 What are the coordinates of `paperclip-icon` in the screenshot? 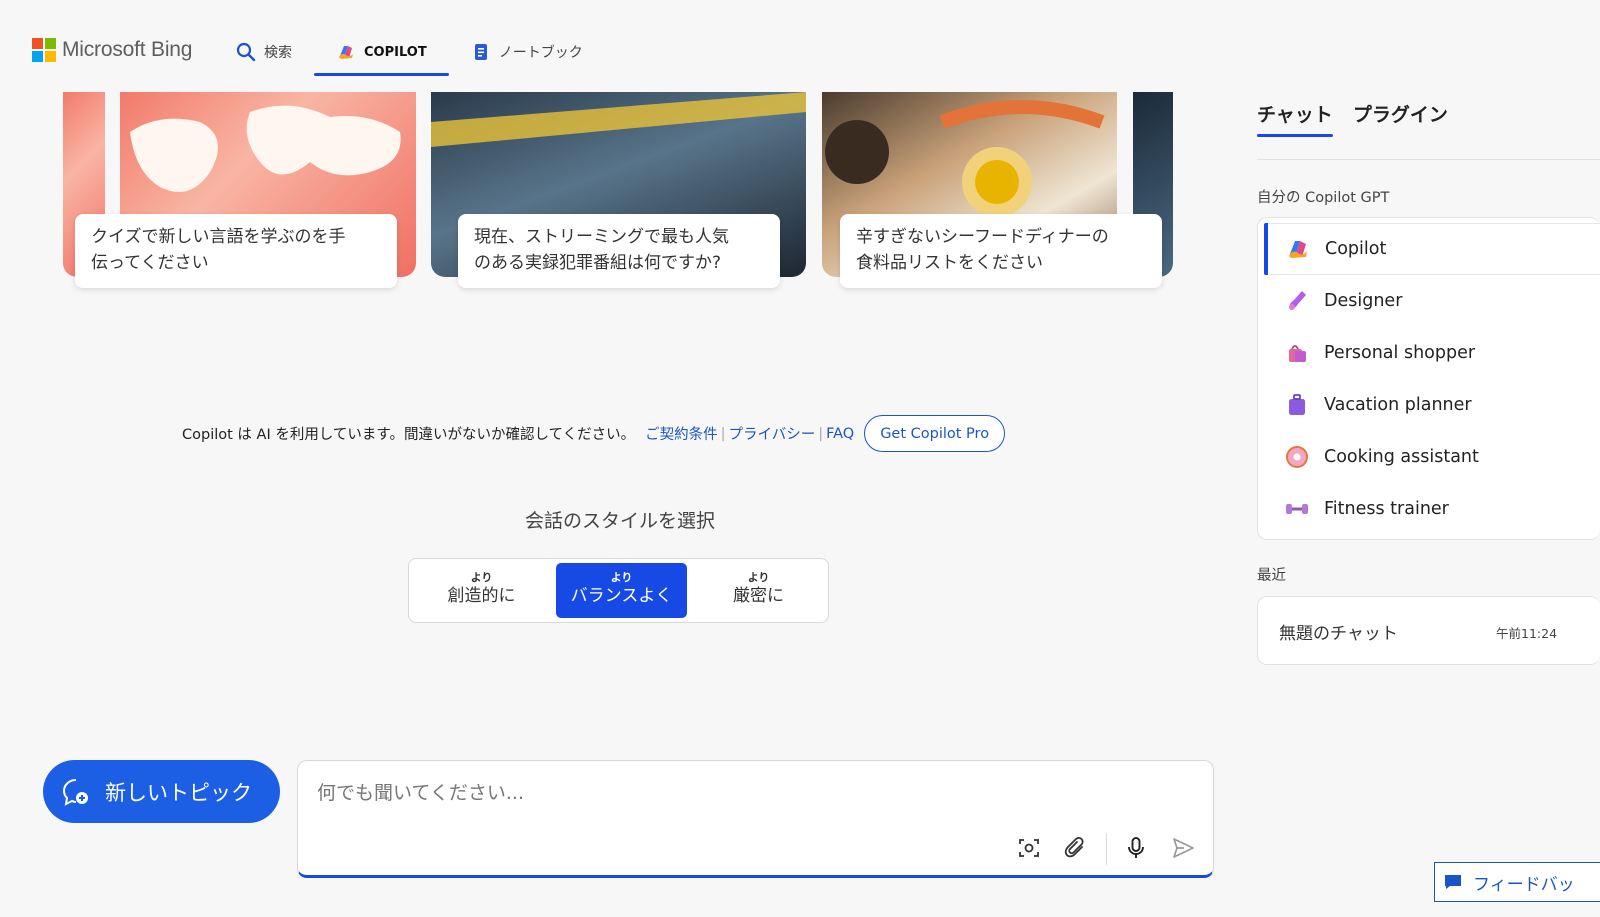 It's located at (1074, 847).